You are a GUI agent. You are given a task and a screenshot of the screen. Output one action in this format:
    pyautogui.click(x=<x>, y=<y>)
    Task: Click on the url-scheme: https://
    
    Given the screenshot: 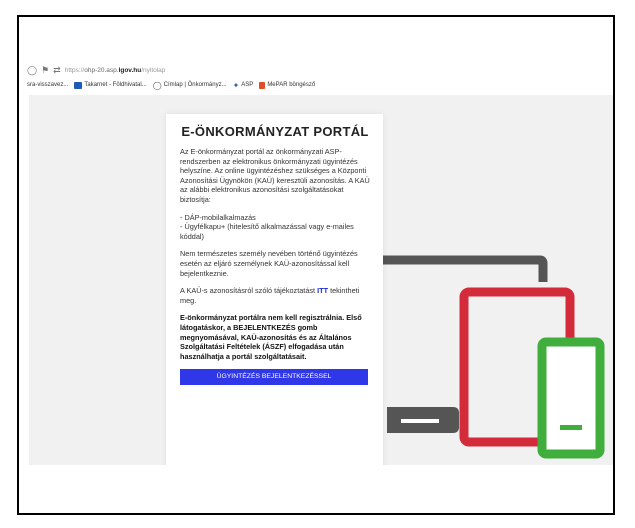 What is the action you would take?
    pyautogui.click(x=74, y=70)
    